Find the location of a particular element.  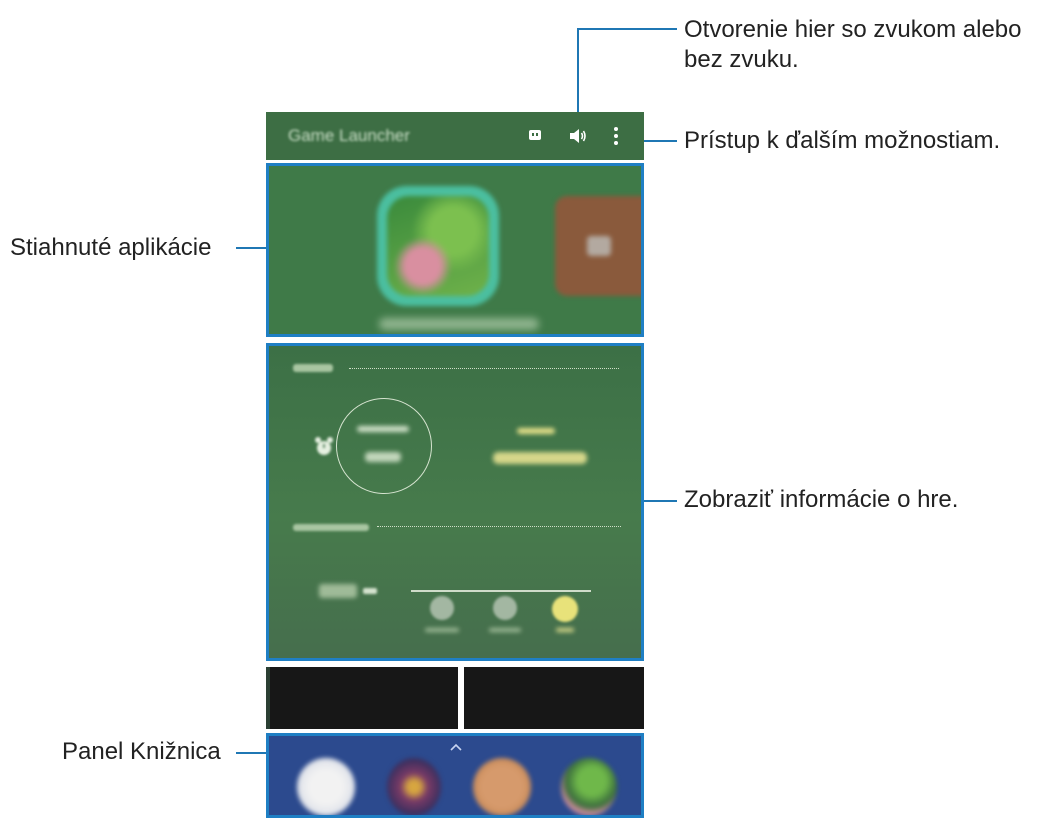

callout-sound-line1: Otvorenie hier so zvukom alebo is located at coordinates (853, 29).